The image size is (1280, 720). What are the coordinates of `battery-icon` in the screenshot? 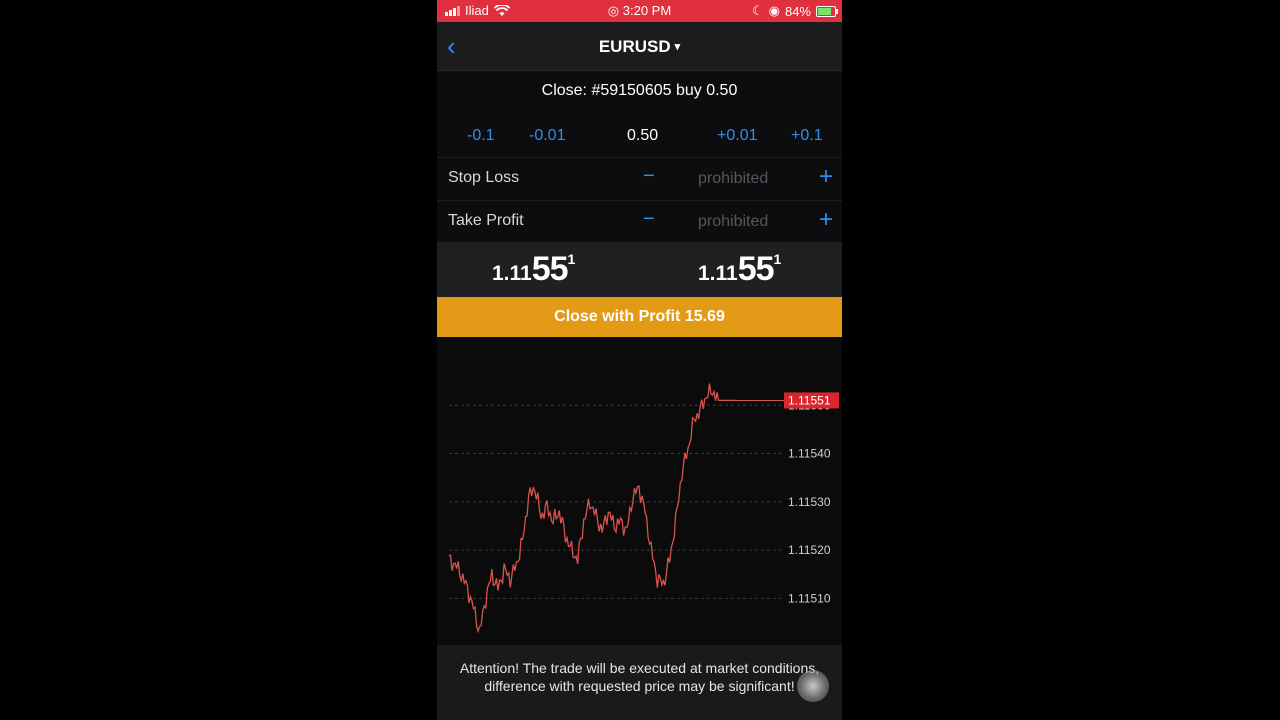 It's located at (827, 11).